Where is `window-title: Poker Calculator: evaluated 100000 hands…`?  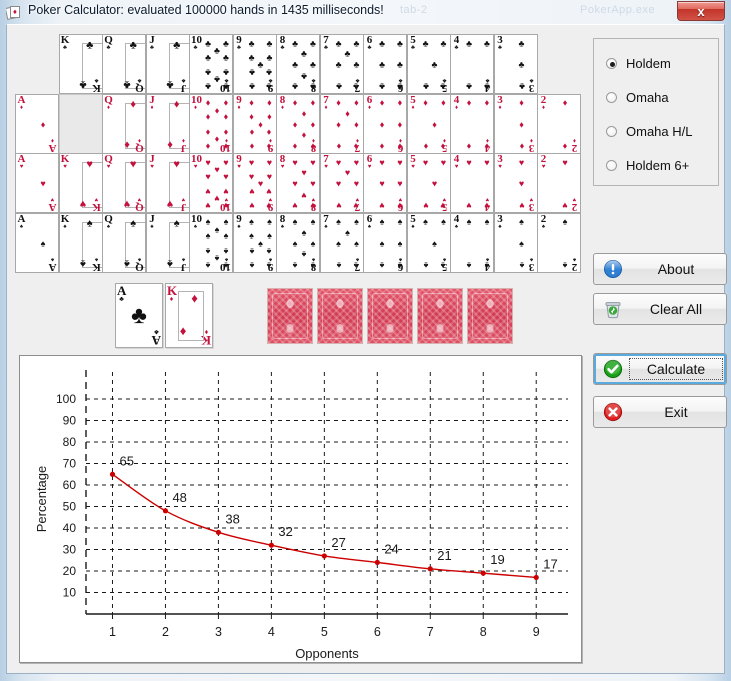 window-title: Poker Calculator: evaluated 100000 hands… is located at coordinates (206, 10).